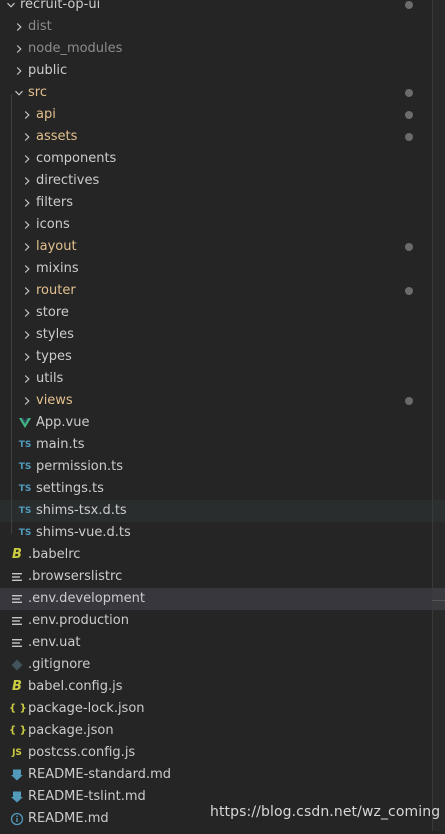 The width and height of the screenshot is (445, 834). What do you see at coordinates (75, 576) in the screenshot?
I see `tree-item-label: .browserslistrc` at bounding box center [75, 576].